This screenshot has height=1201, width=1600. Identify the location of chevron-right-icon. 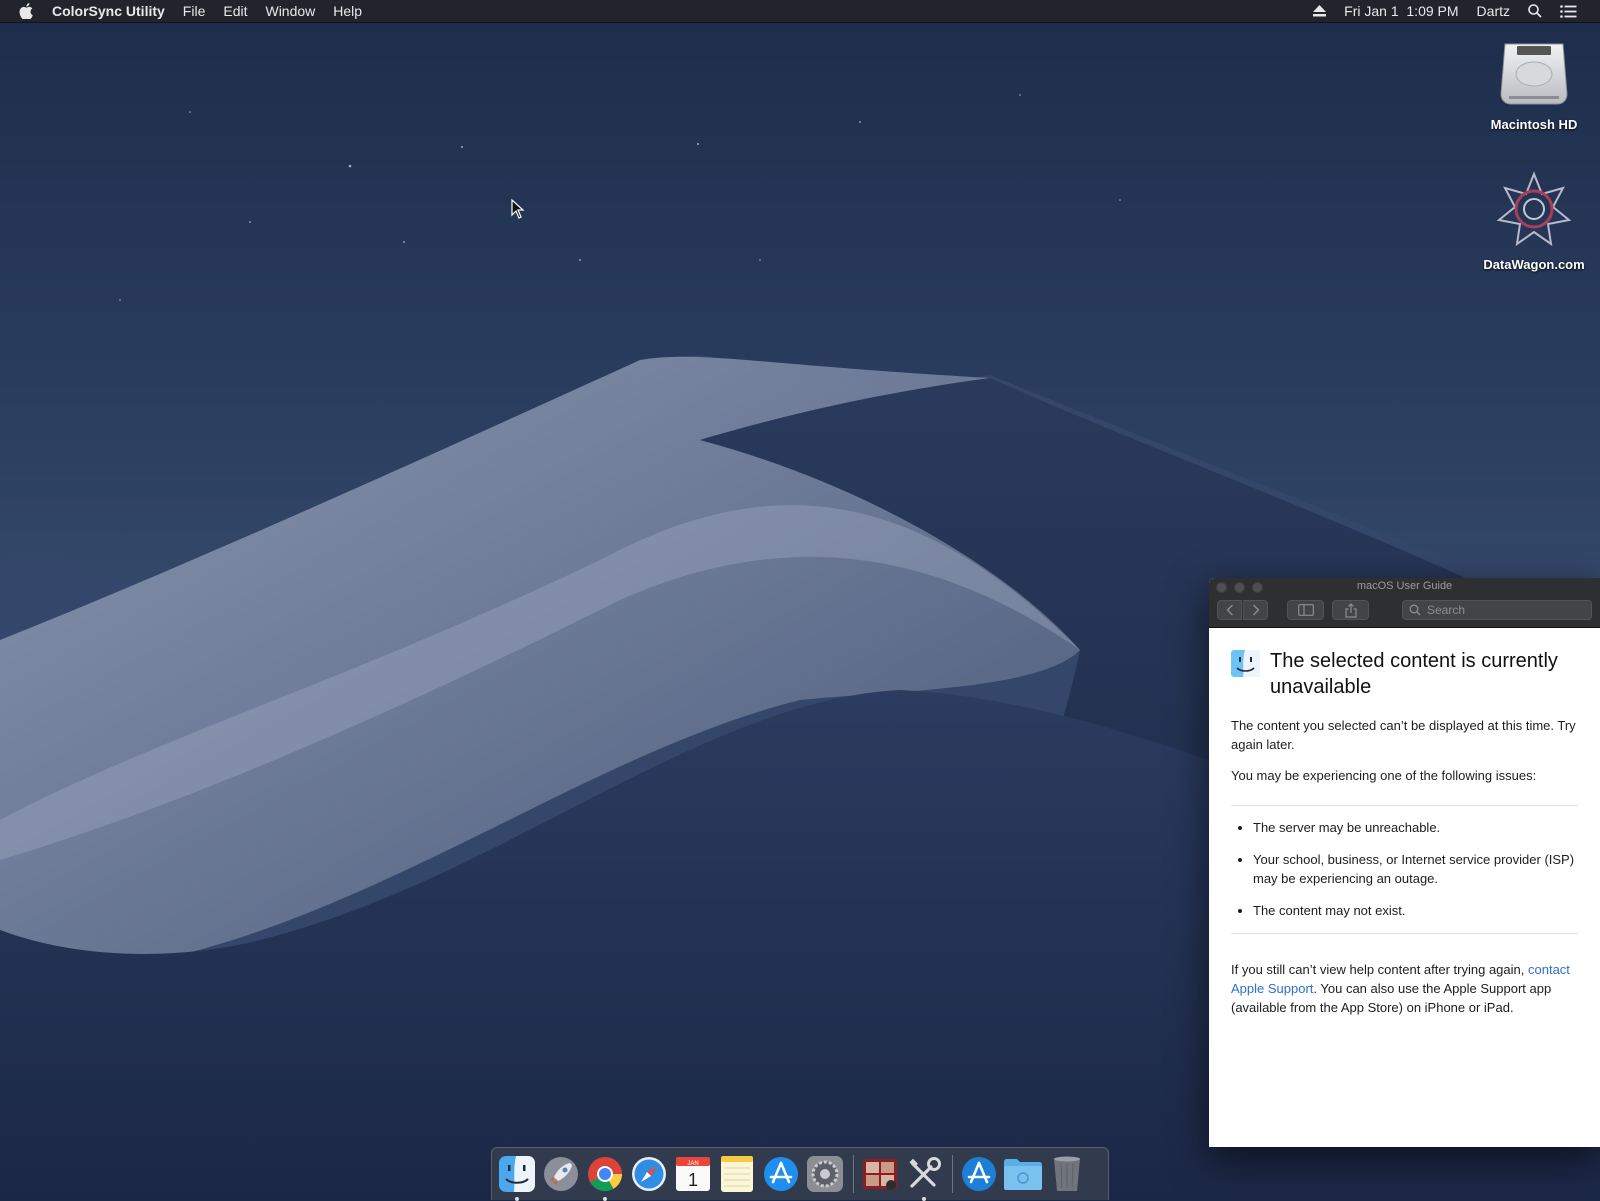
(1255, 610).